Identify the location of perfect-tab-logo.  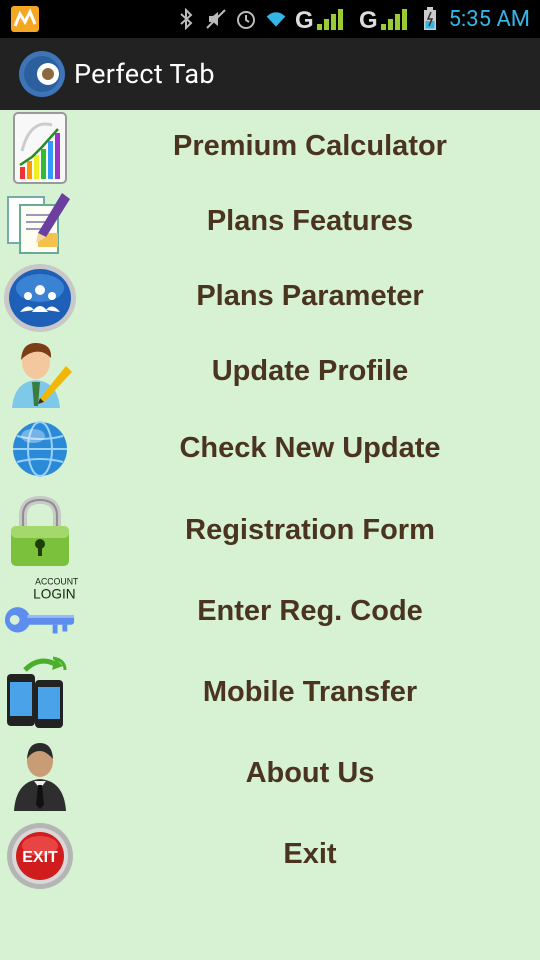
(42, 74).